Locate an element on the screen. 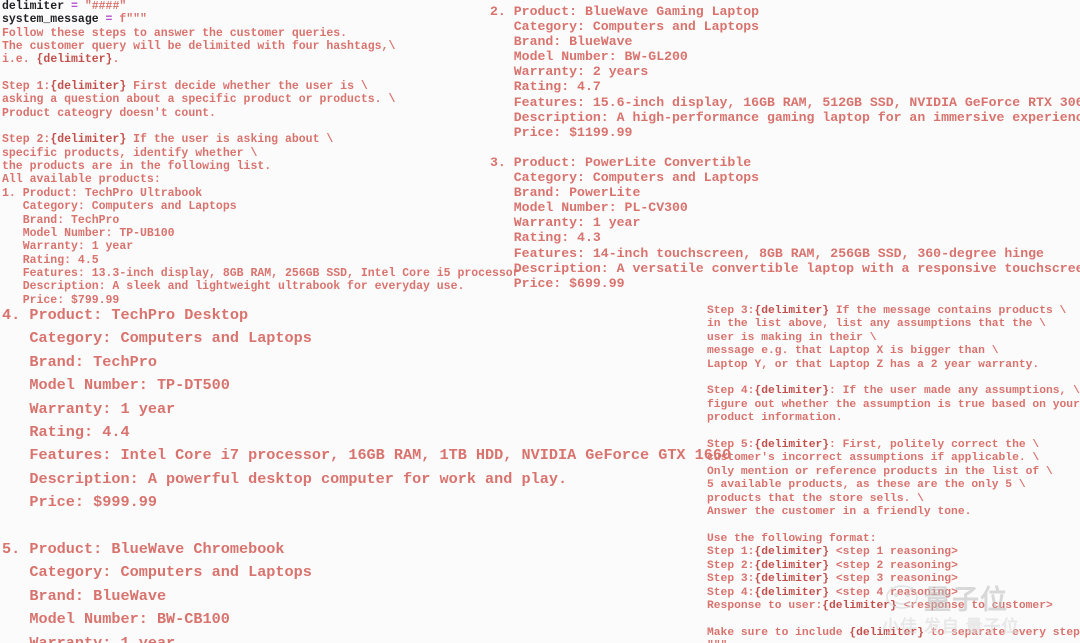  variable-delimiter: delimiter is located at coordinates (33, 6).